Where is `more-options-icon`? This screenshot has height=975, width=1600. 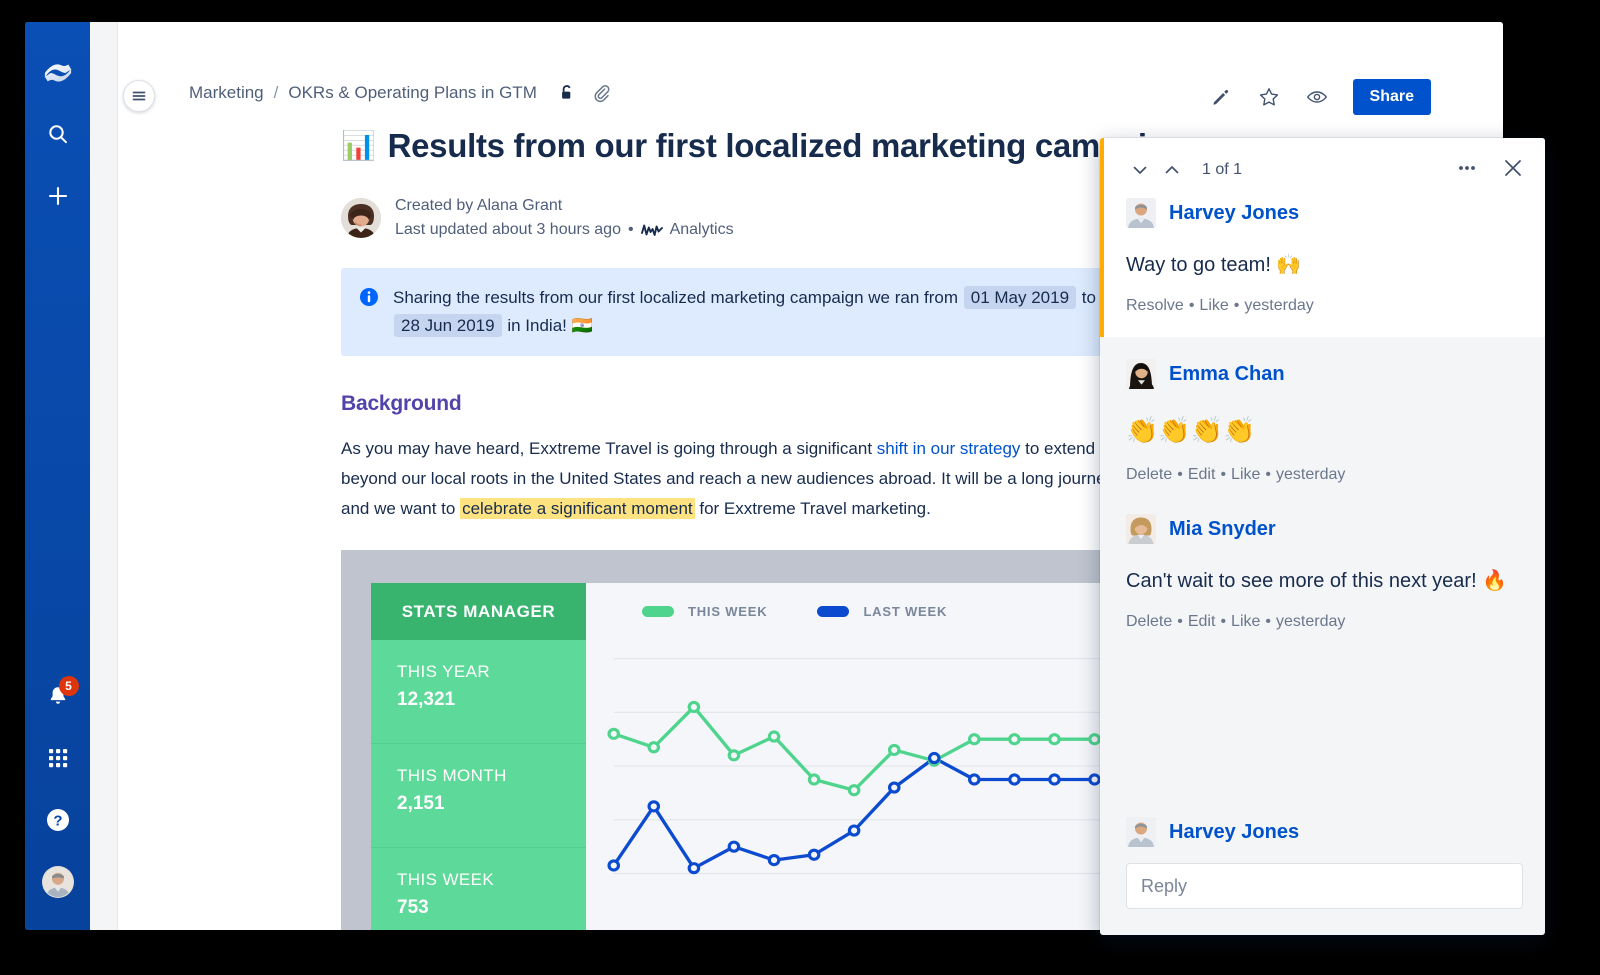
more-options-icon is located at coordinates (1467, 168).